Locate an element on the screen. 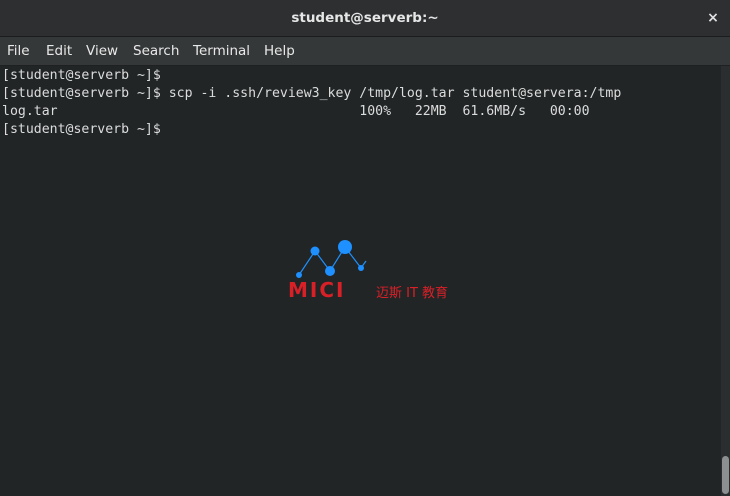 This screenshot has width=730, height=496. network-dots-icon is located at coordinates (331, 259).